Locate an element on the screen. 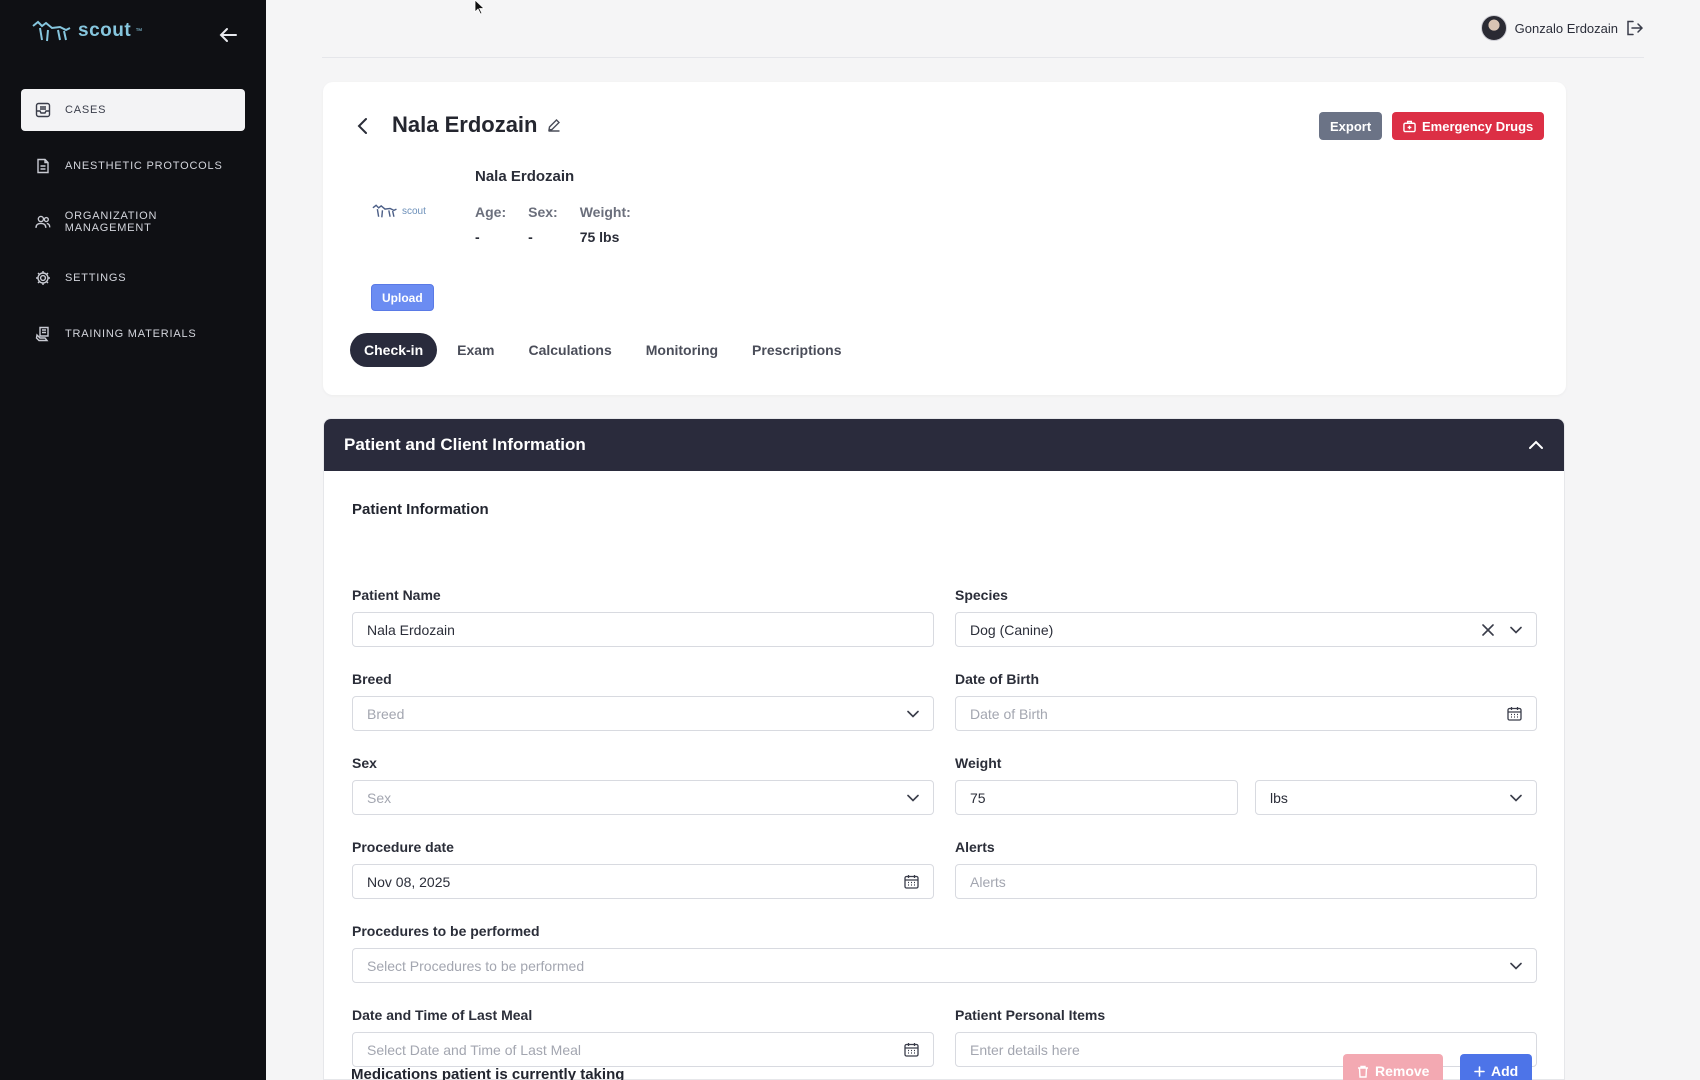 The height and width of the screenshot is (1080, 1700). species-select: Dog (Canine) is located at coordinates (1246, 629).